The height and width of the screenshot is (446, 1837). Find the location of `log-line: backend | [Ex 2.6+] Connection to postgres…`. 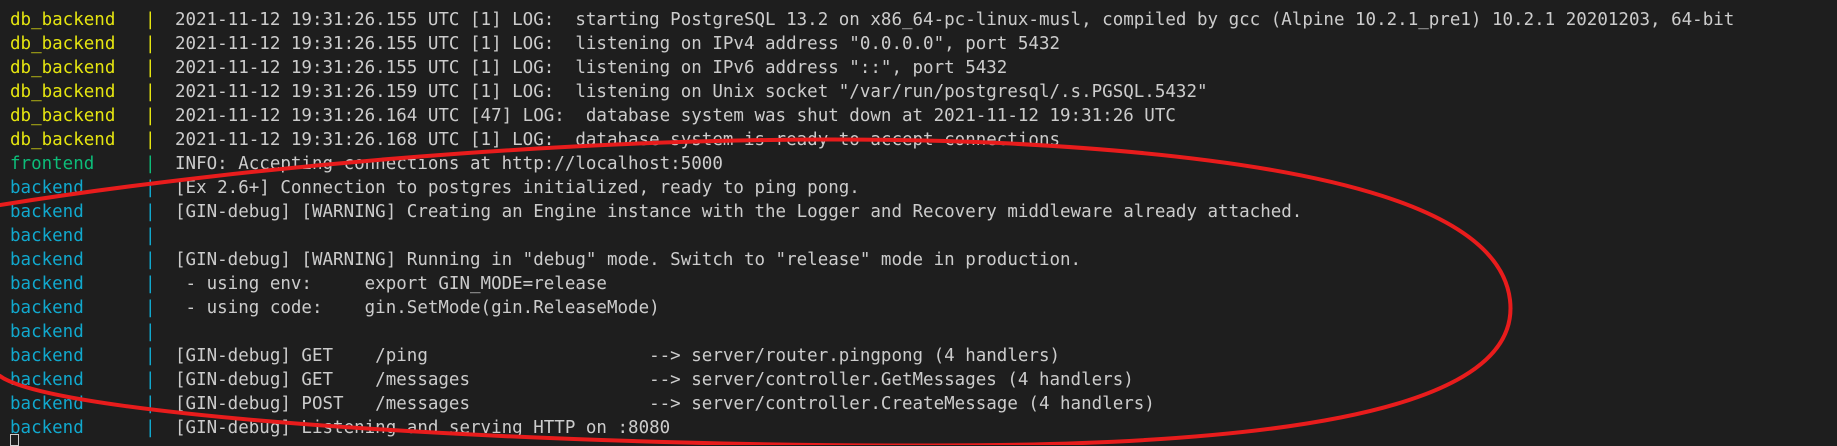

log-line: backend | [Ex 2.6+] Connection to postgres… is located at coordinates (872, 188).